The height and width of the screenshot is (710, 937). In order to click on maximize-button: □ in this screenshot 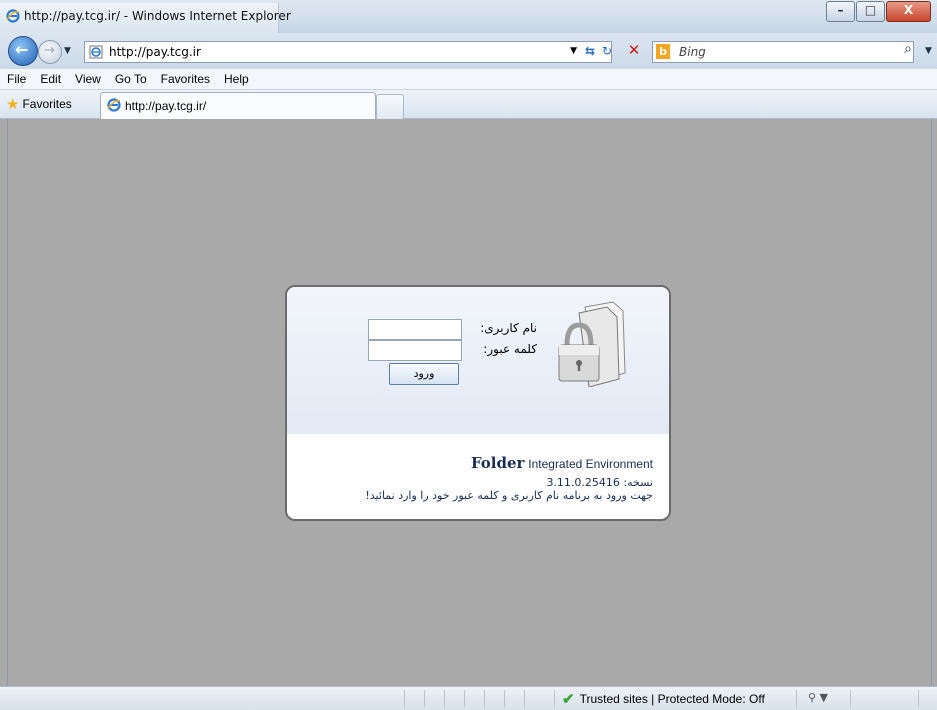, I will do `click(870, 11)`.